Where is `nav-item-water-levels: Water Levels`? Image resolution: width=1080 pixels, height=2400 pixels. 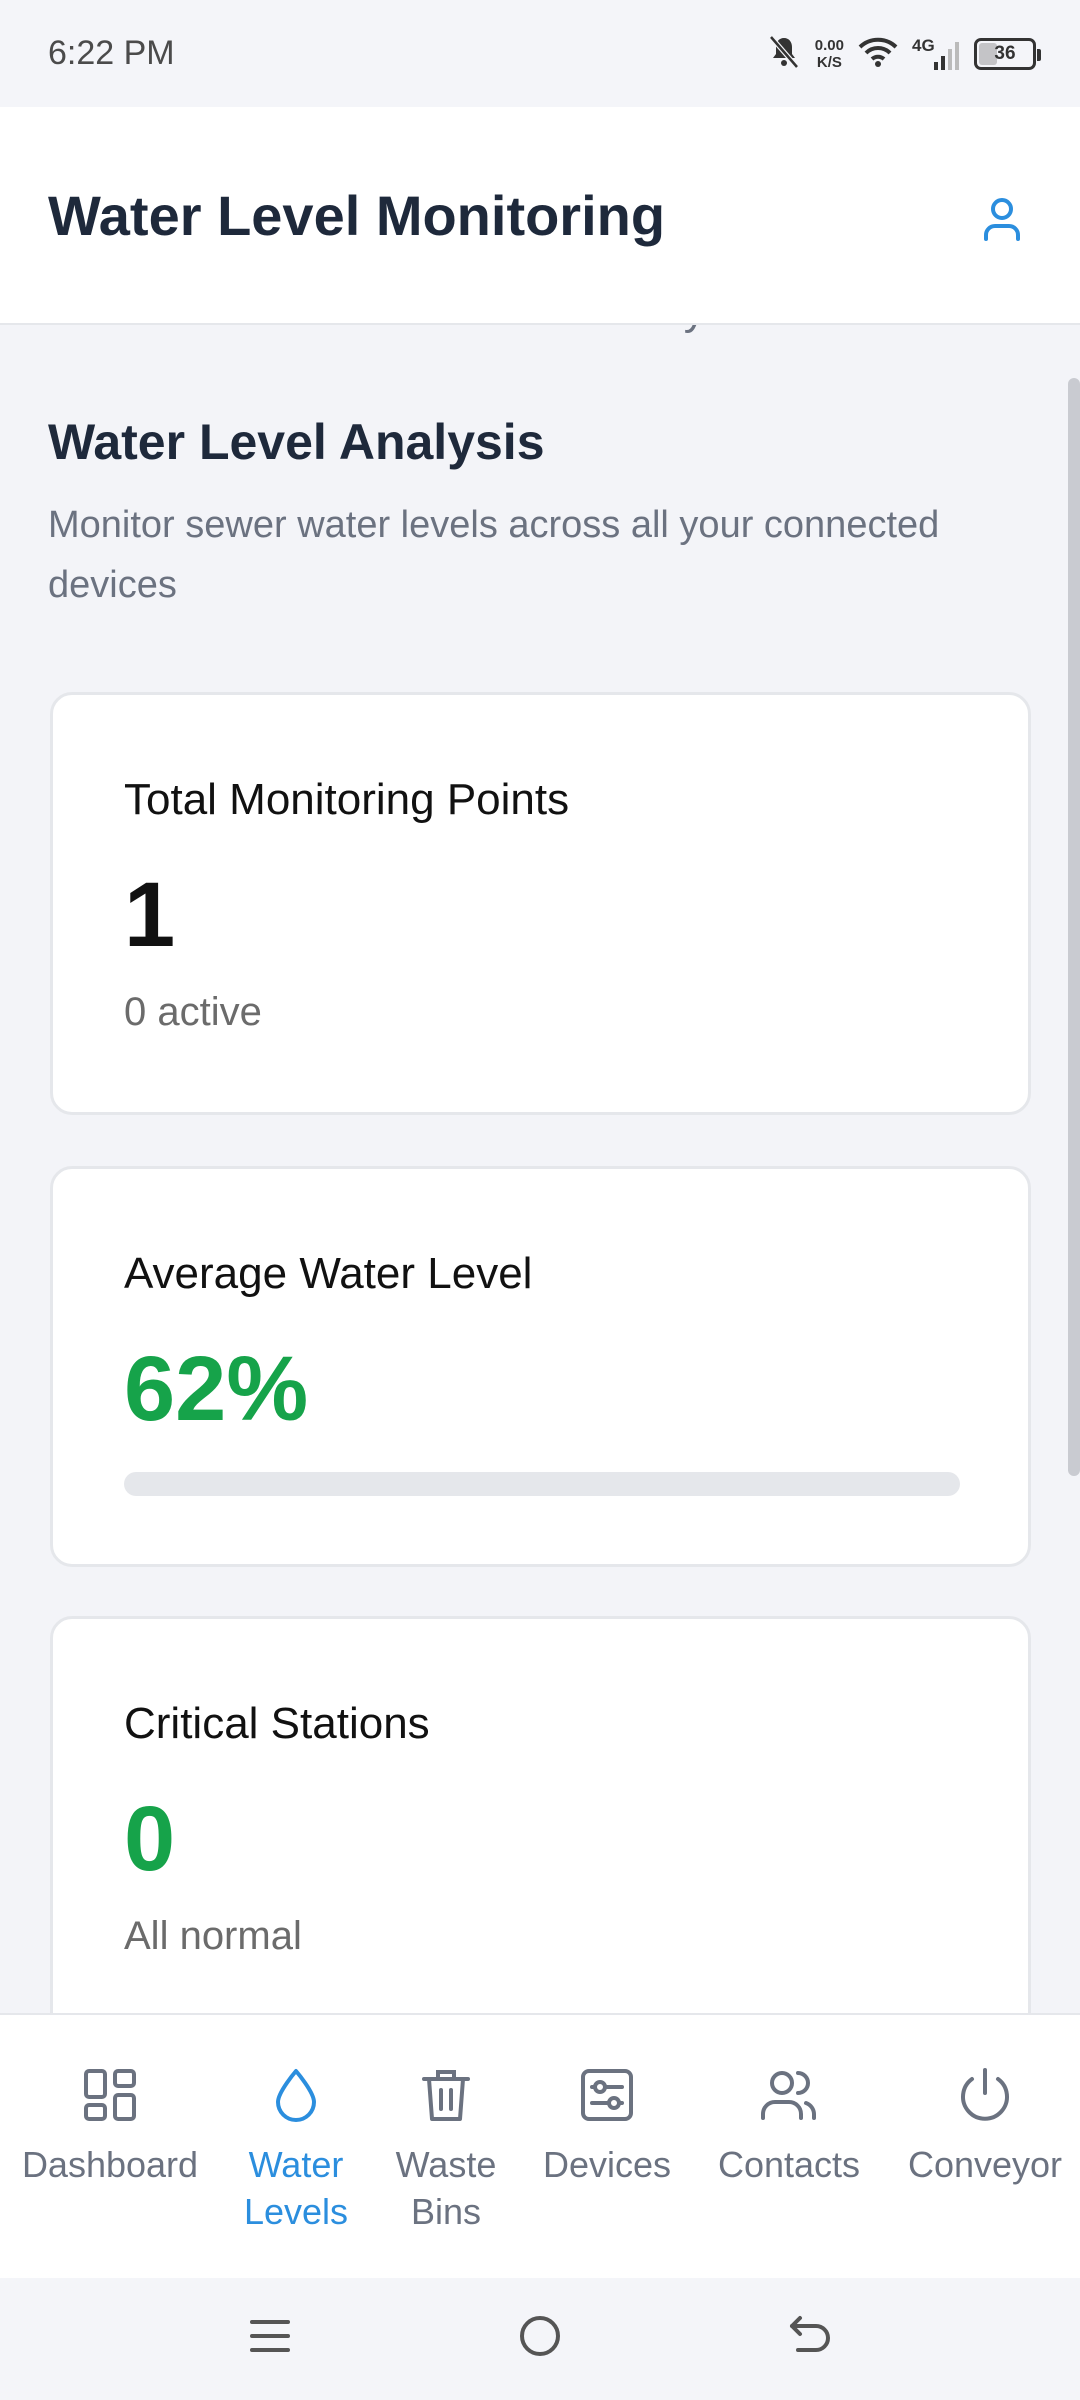 nav-item-water-levels: Water Levels is located at coordinates (296, 2149).